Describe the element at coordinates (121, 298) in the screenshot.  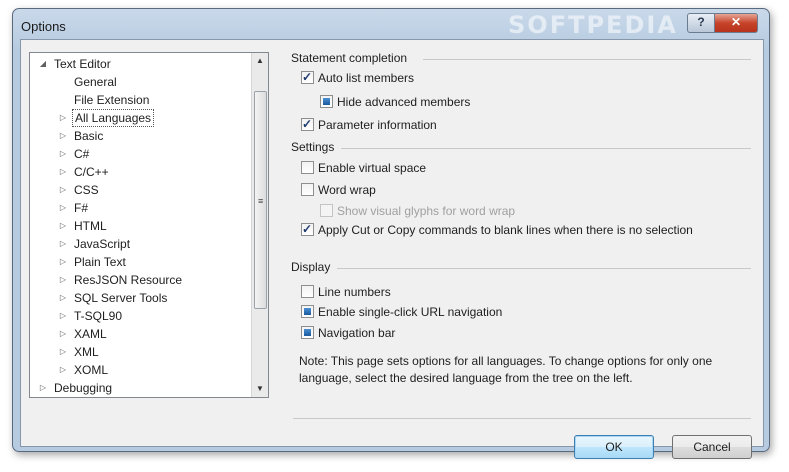
I see `tree-item-label: SQL Server Tools` at that location.